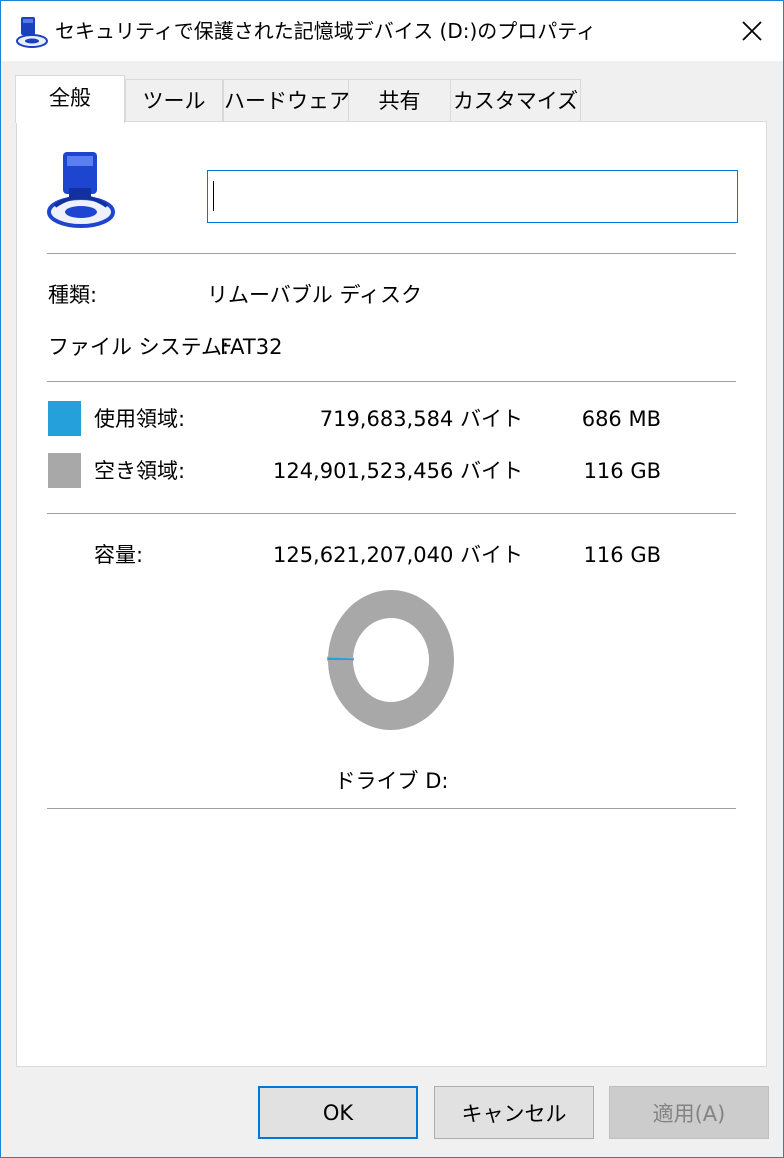 The width and height of the screenshot is (784, 1158). What do you see at coordinates (213, 196) in the screenshot?
I see `text-caret` at bounding box center [213, 196].